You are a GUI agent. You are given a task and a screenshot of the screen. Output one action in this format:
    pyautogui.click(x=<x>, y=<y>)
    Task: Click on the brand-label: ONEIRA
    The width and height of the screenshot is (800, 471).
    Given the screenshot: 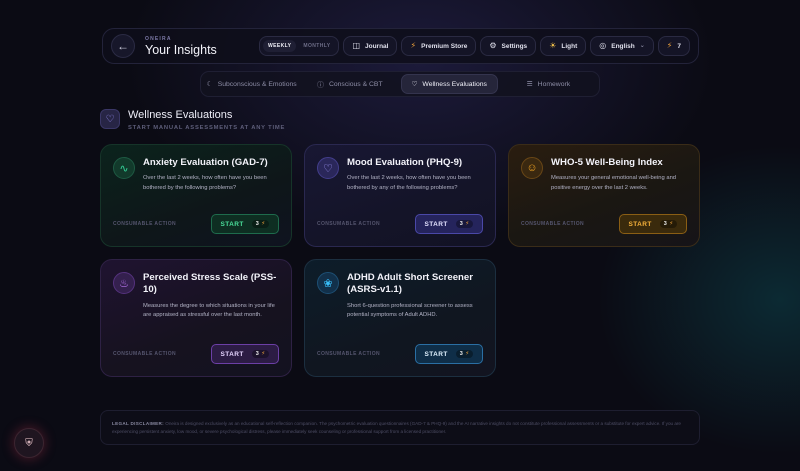 What is the action you would take?
    pyautogui.click(x=158, y=38)
    